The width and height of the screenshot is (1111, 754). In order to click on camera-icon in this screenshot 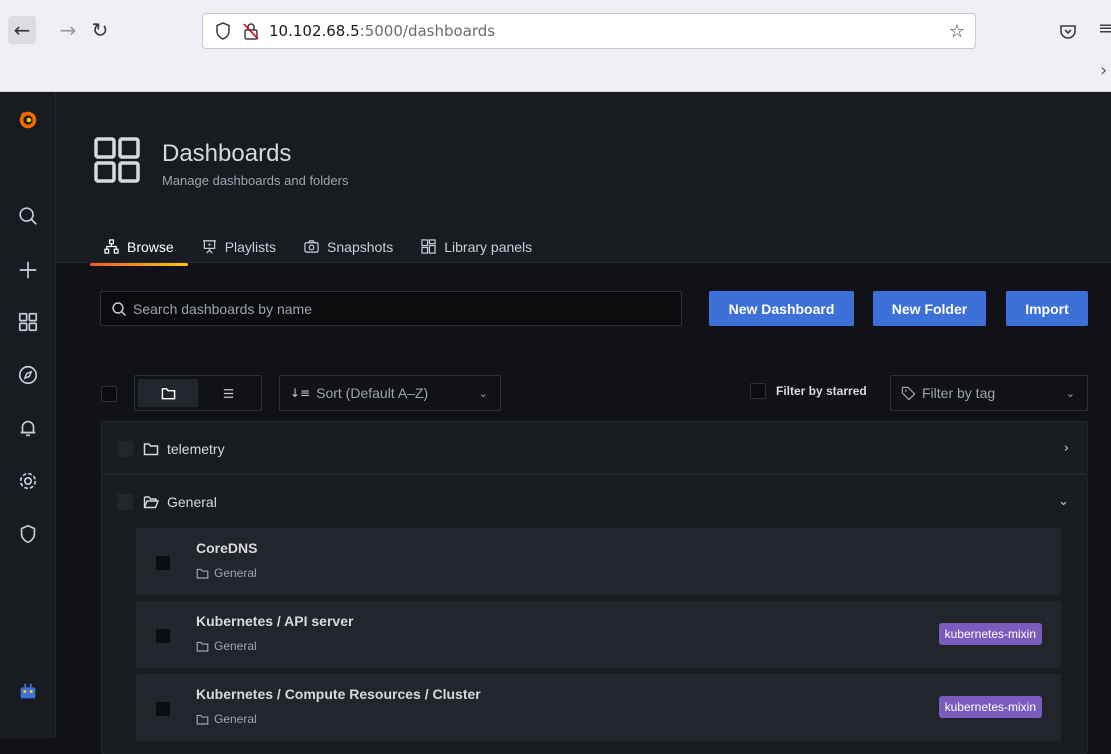, I will do `click(311, 246)`.